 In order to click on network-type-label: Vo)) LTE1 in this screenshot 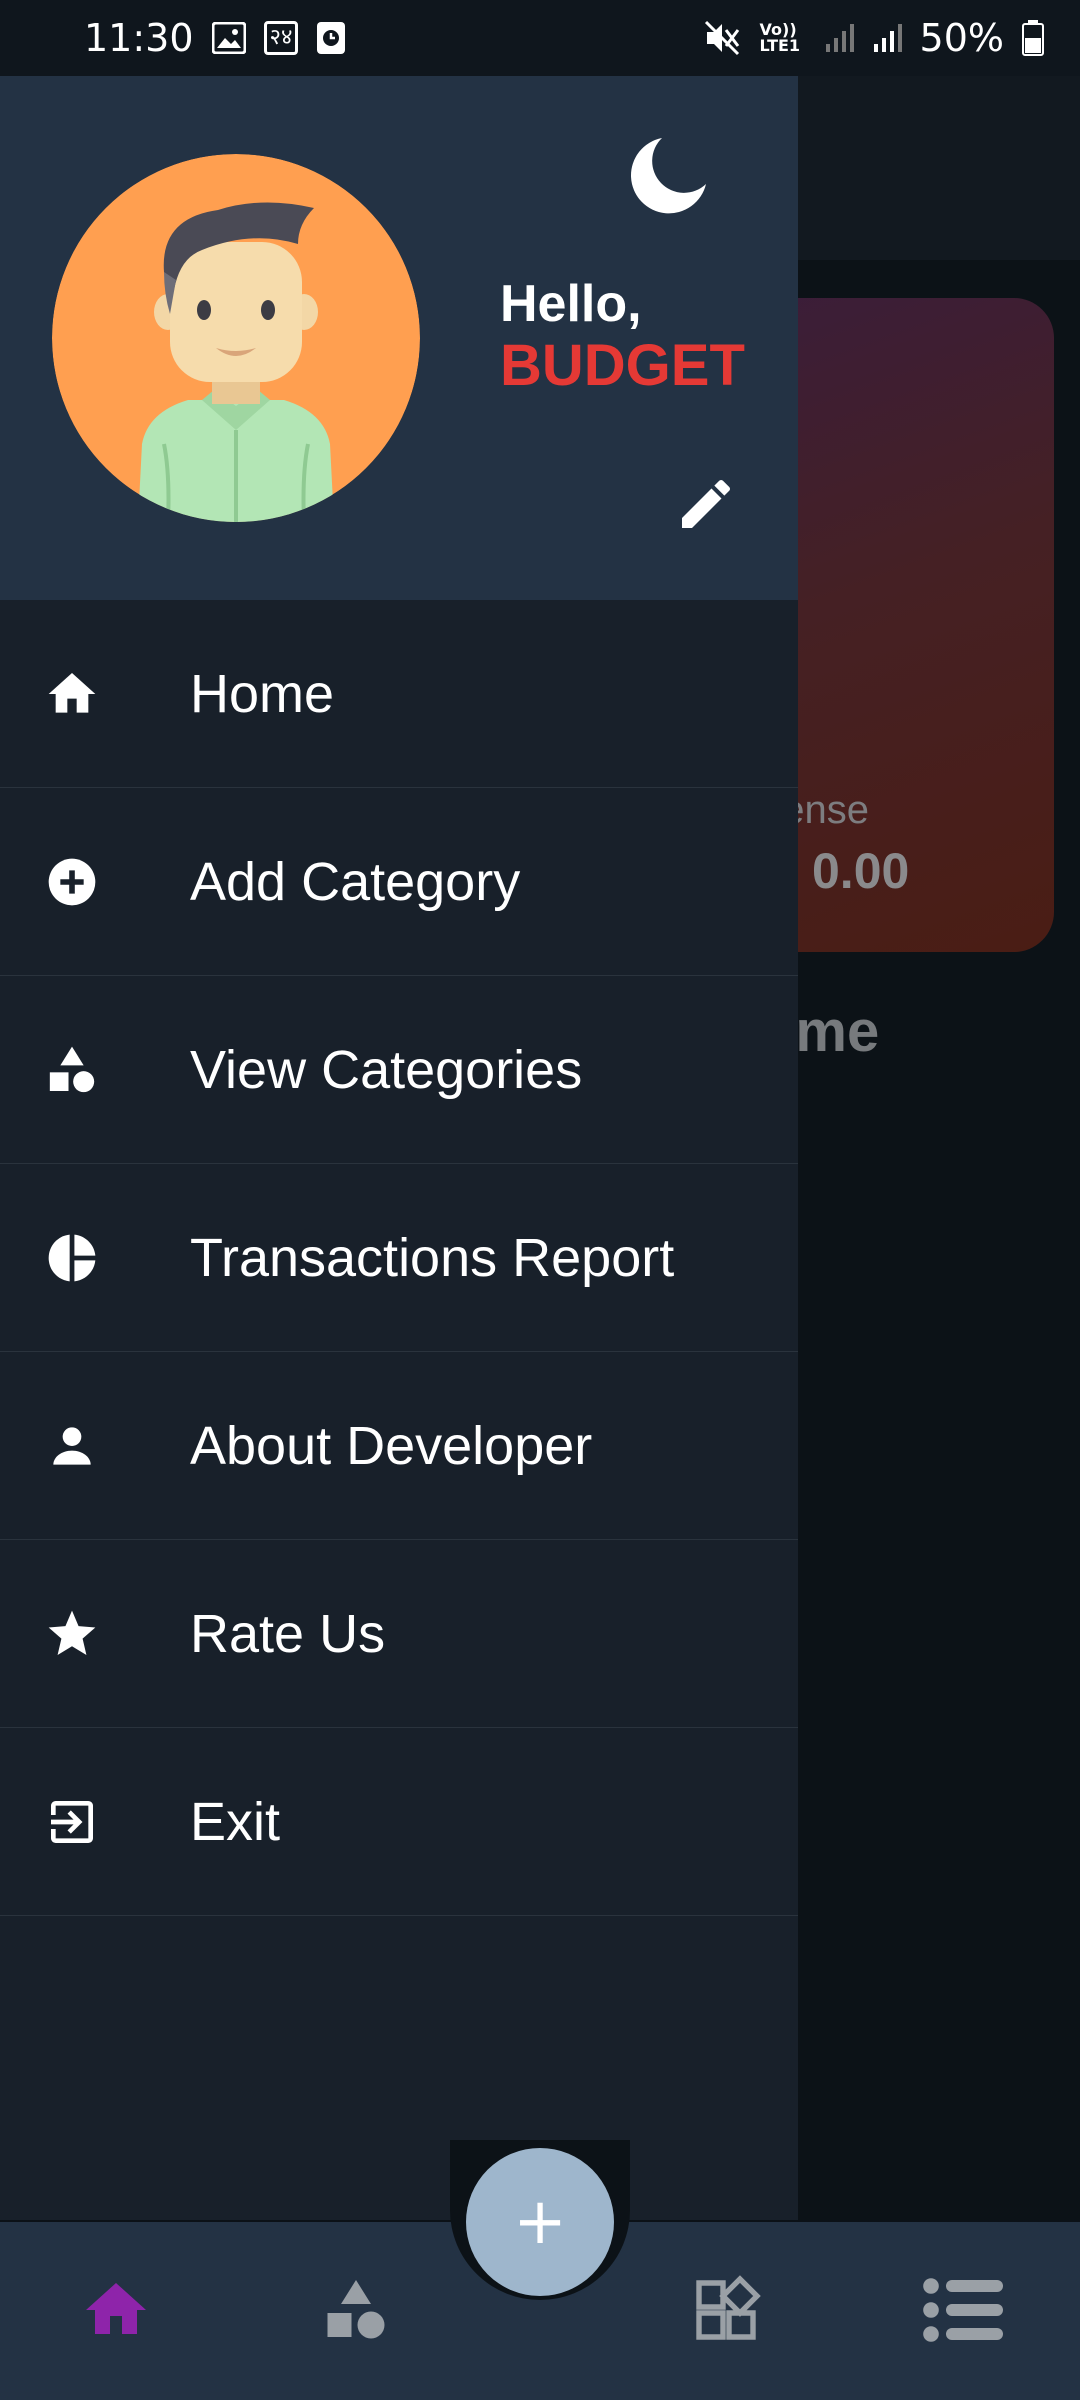, I will do `click(780, 37)`.